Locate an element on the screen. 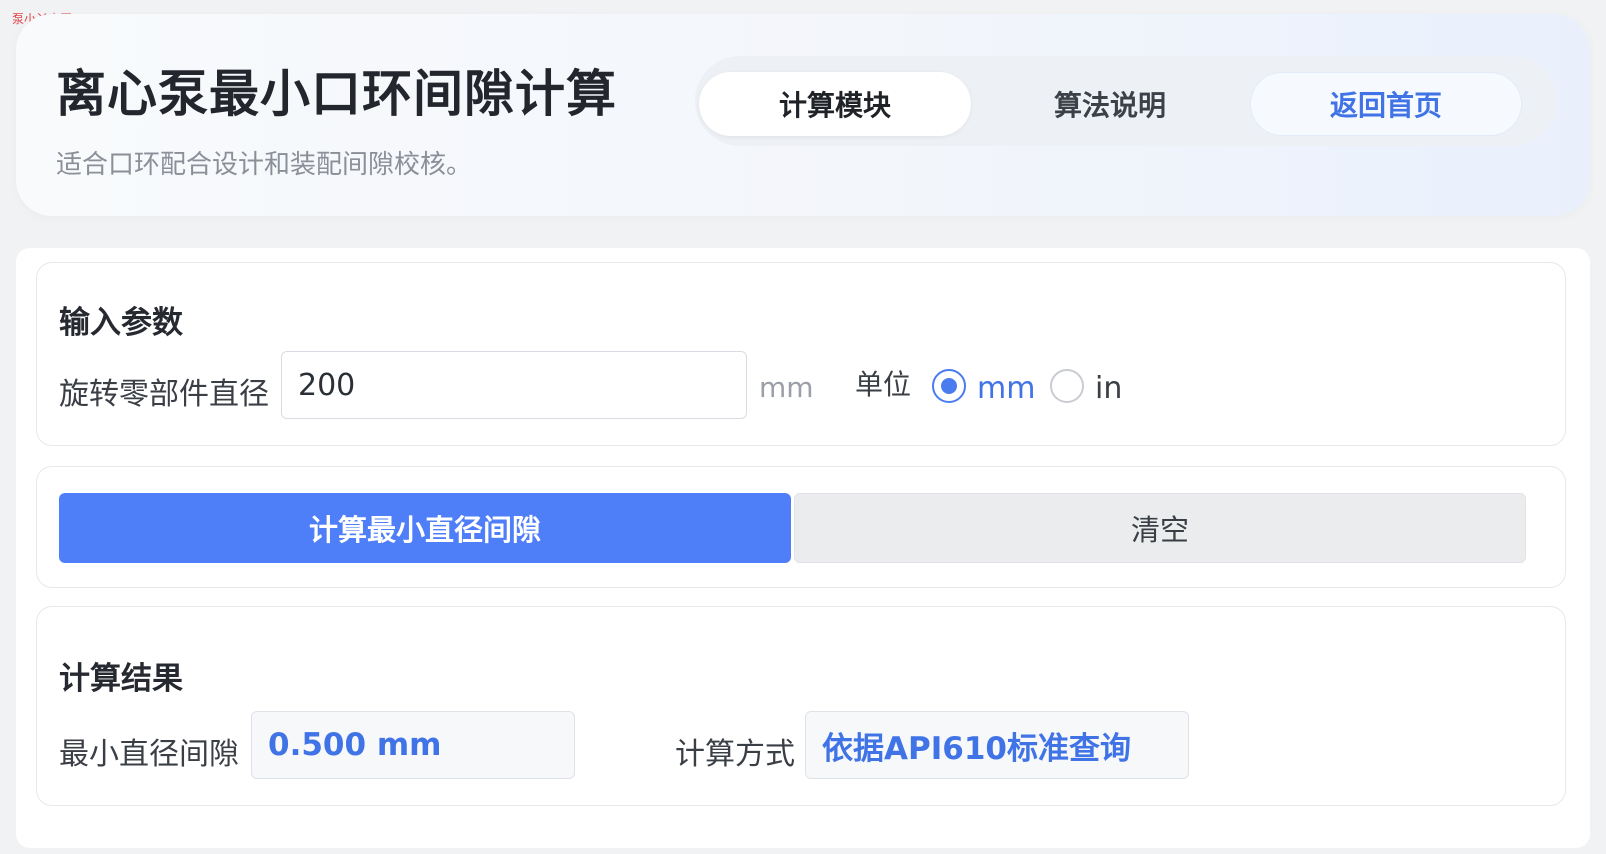 This screenshot has width=1606, height=854. tab-bar: 计算模块 算法说明 返回首页 is located at coordinates (1126, 101).